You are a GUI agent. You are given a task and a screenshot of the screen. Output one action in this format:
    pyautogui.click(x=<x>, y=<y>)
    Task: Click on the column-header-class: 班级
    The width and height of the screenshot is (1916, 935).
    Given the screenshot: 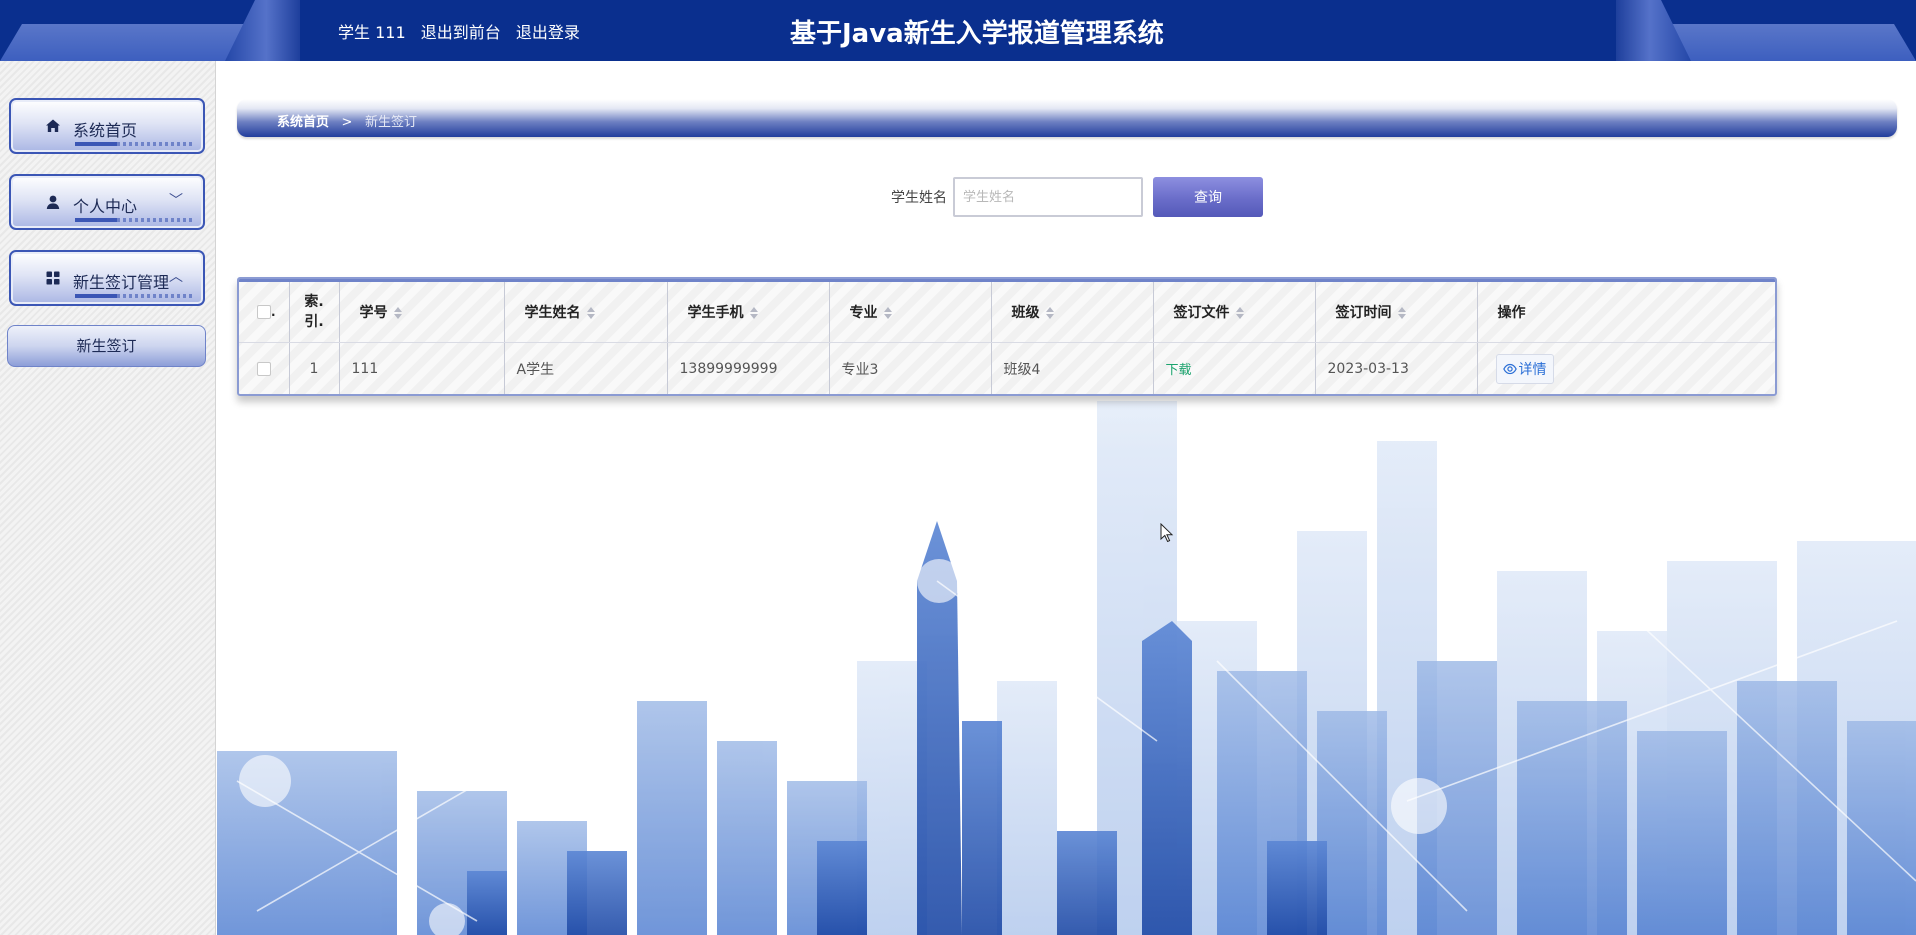 What is the action you would take?
    pyautogui.click(x=1072, y=312)
    